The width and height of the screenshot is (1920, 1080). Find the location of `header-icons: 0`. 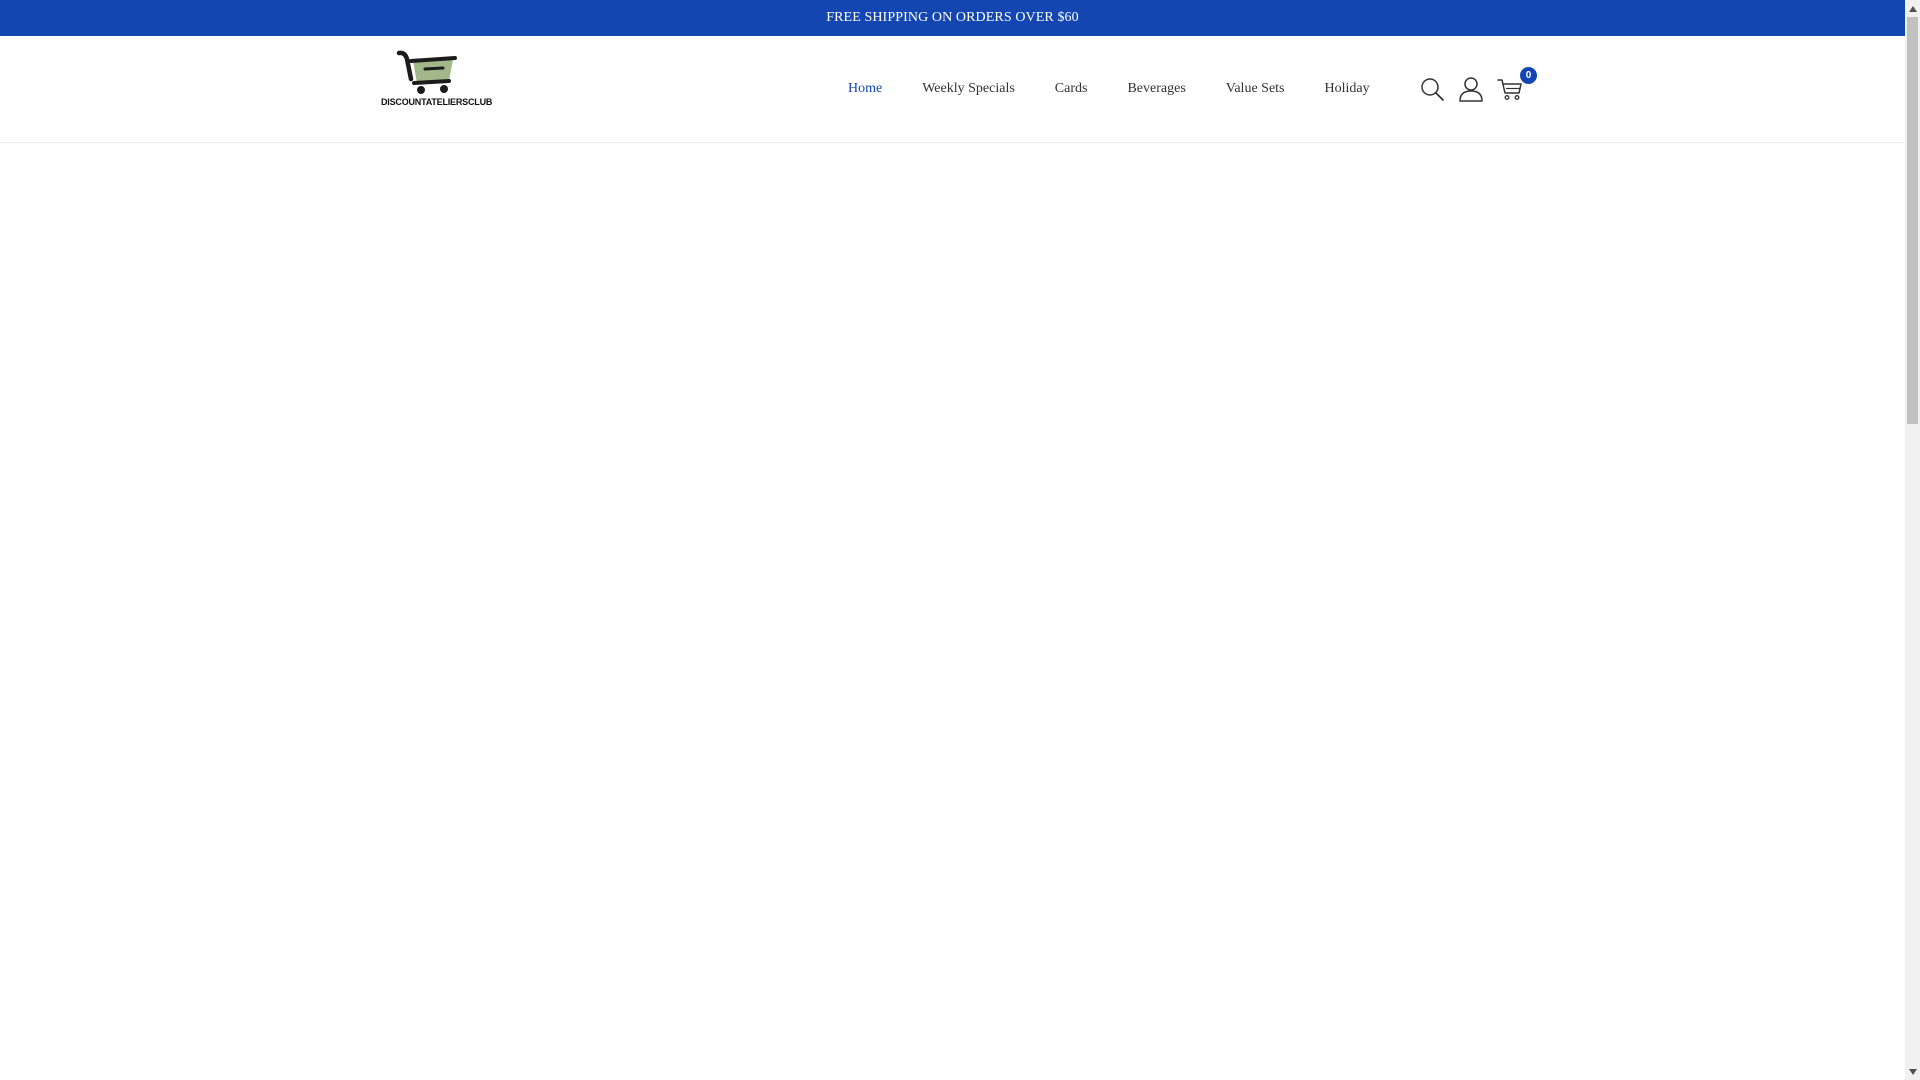

header-icons: 0 is located at coordinates (1478, 89).